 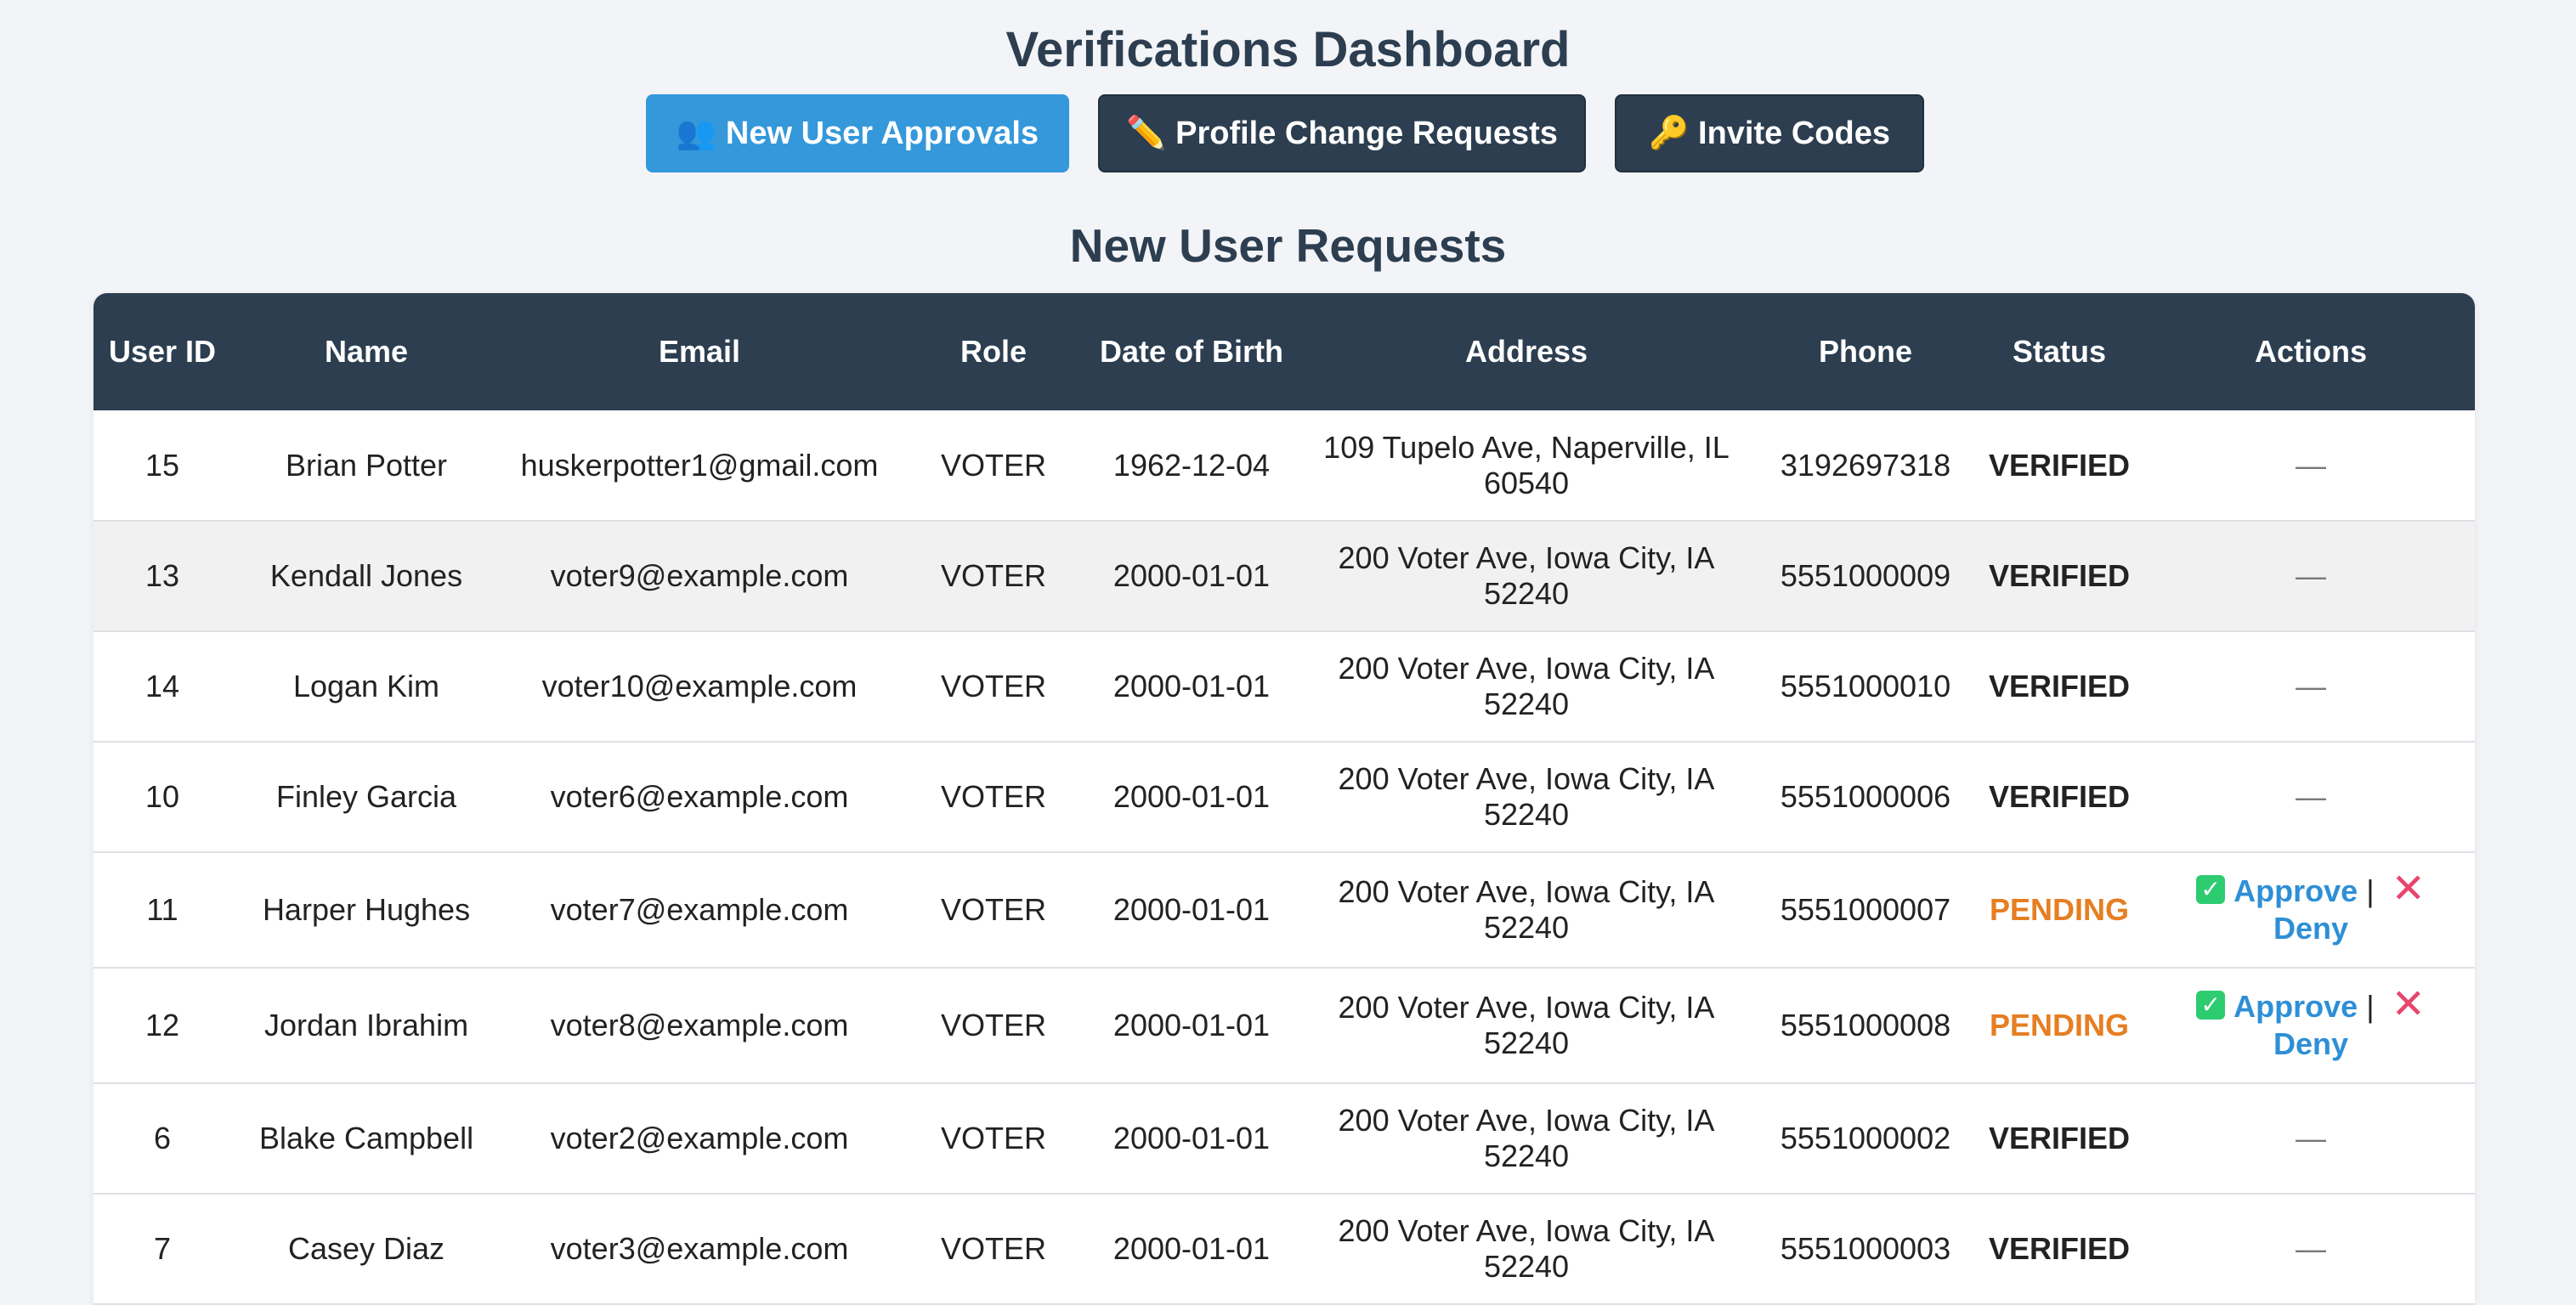 What do you see at coordinates (1526, 466) in the screenshot?
I see `cell-address: 109 Tupelo Ave, Naperville, IL 60540` at bounding box center [1526, 466].